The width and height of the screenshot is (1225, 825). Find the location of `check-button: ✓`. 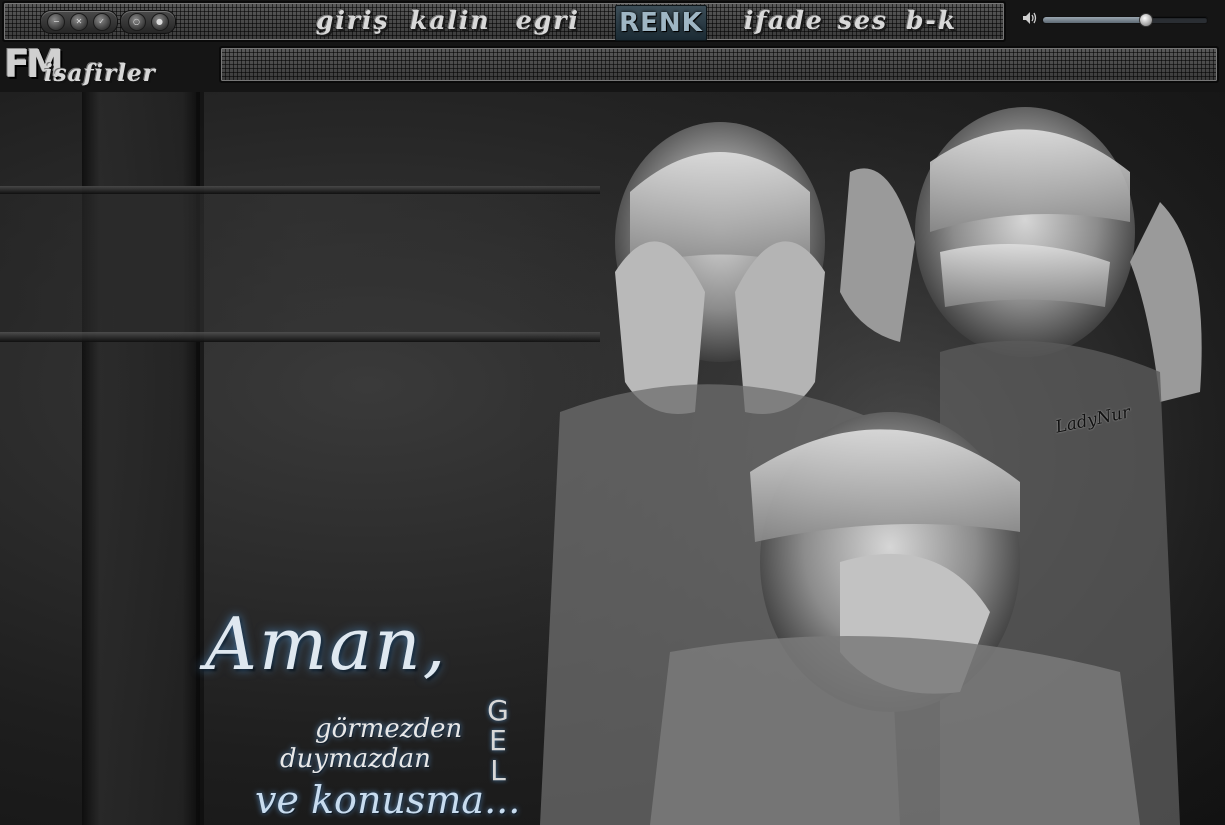

check-button: ✓ is located at coordinates (101, 22).